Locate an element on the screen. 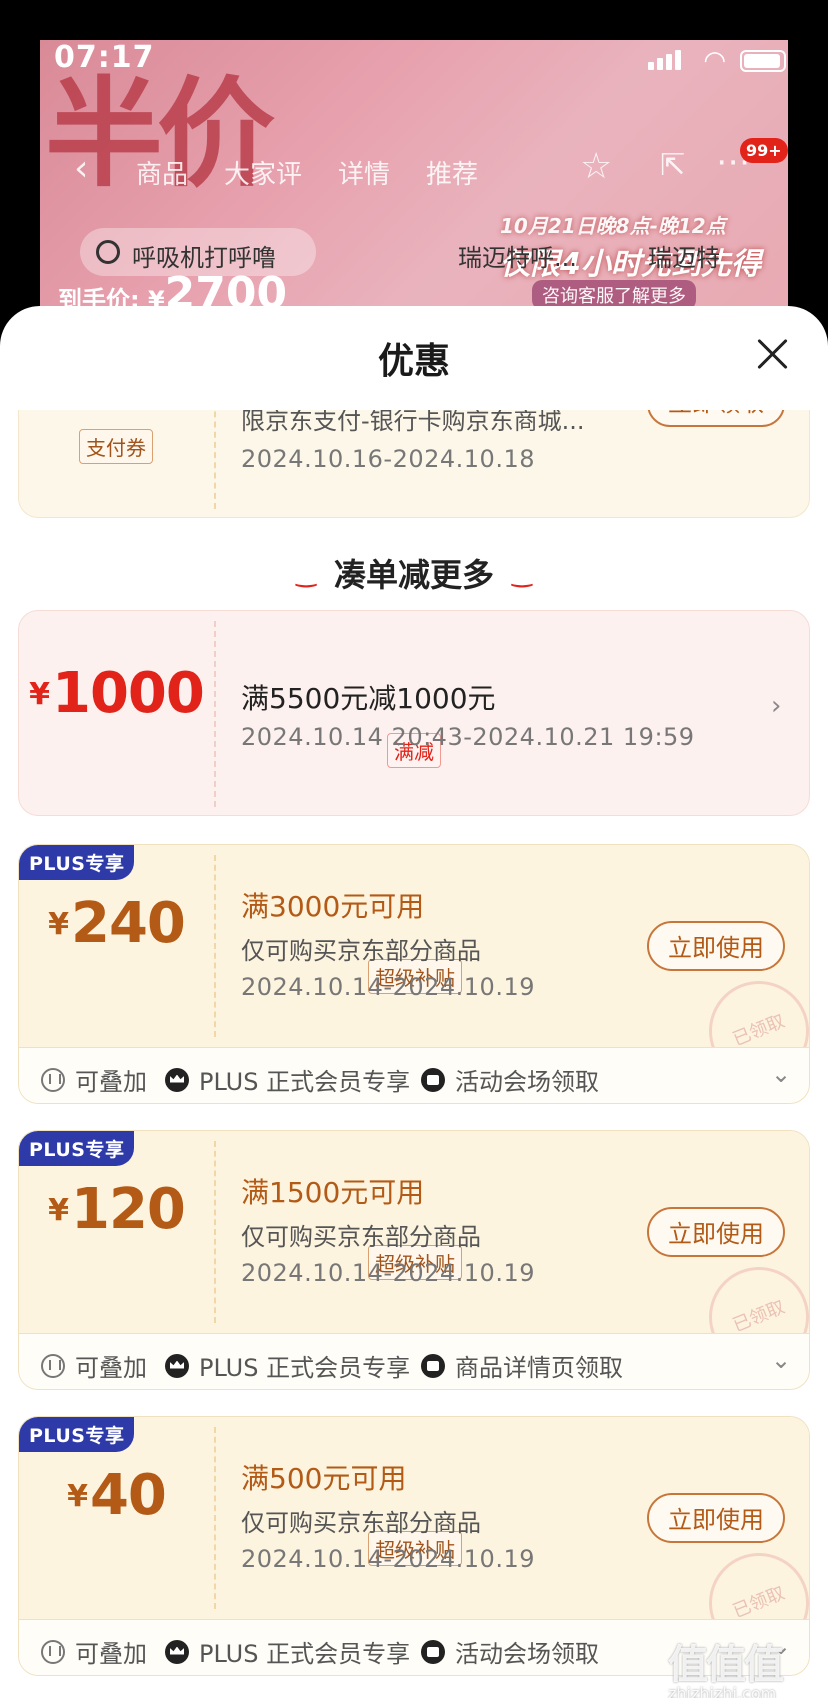 The width and height of the screenshot is (828, 1698). back-icon: ‹ is located at coordinates (81, 168).